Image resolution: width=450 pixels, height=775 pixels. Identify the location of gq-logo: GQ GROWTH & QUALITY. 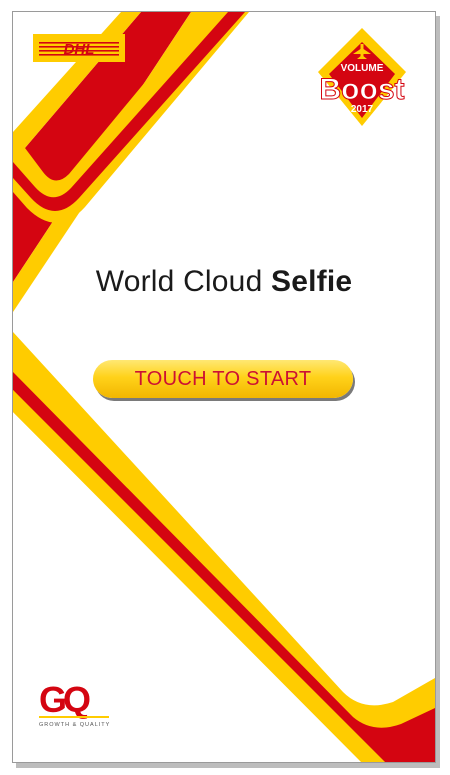
(76, 705).